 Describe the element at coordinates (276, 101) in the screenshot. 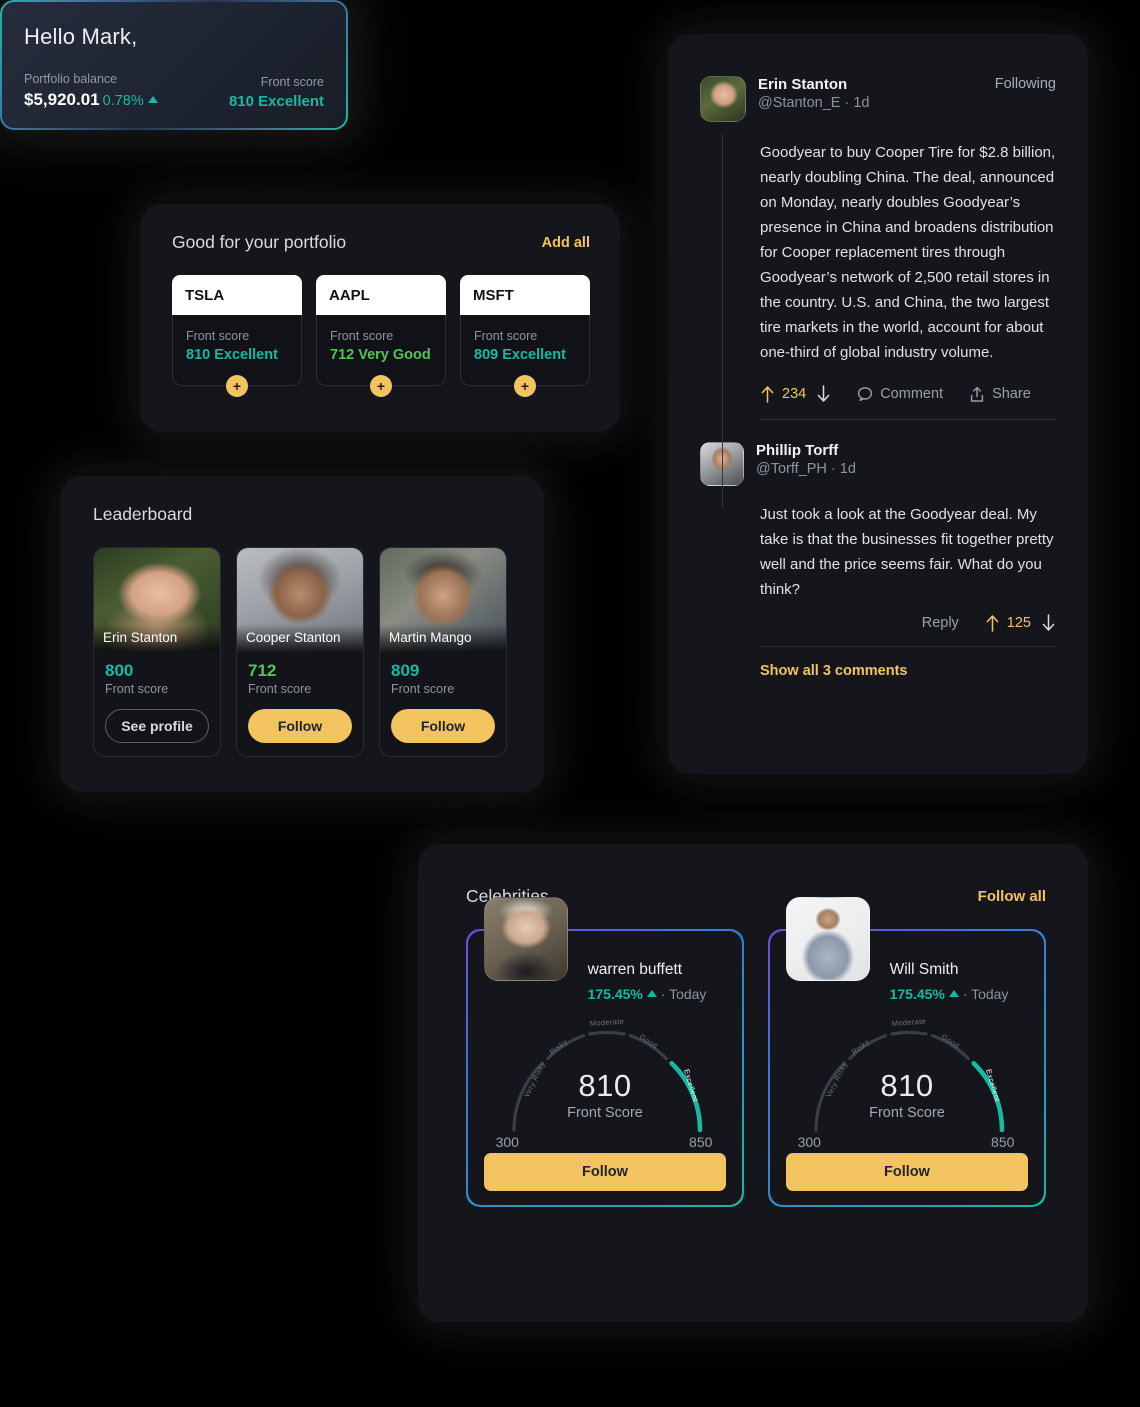

I see `front-score-value: 810 Excellent` at that location.